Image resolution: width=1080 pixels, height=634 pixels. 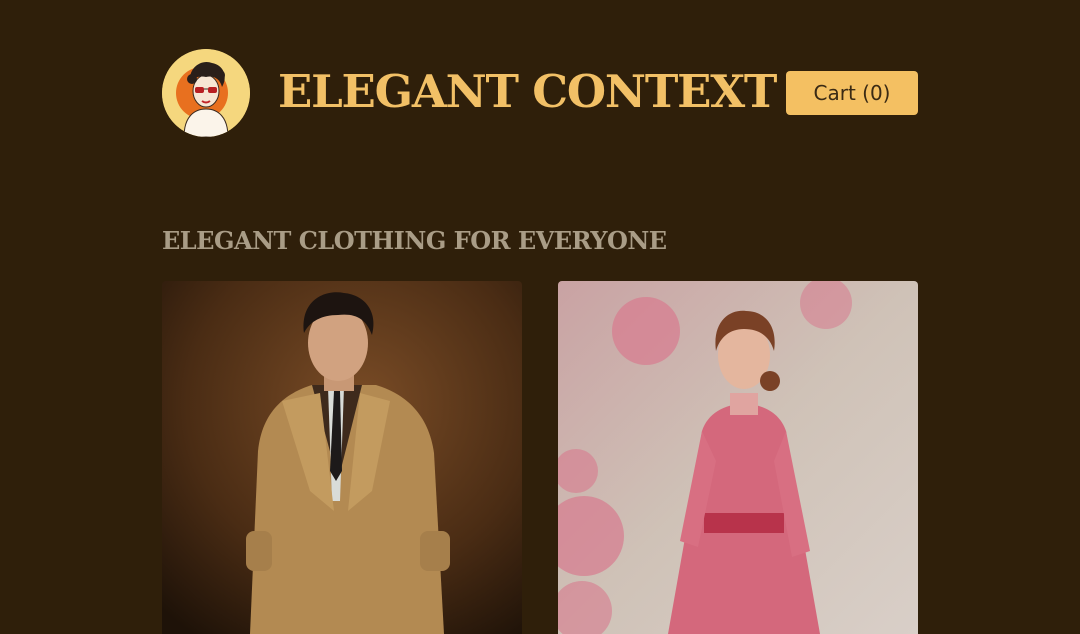 I want to click on cart-button: Cart (0), so click(x=852, y=93).